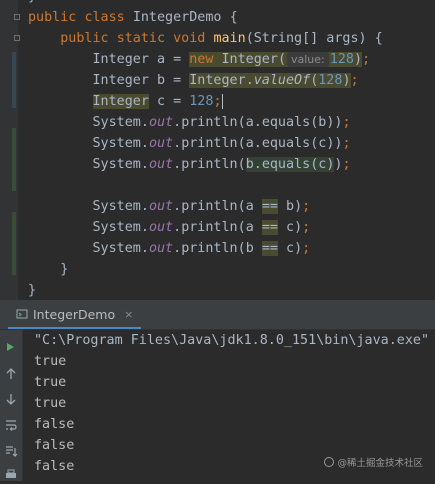 This screenshot has width=435, height=484. What do you see at coordinates (380, 463) in the screenshot?
I see `watermark-text: @稀土掘金技术社区` at bounding box center [380, 463].